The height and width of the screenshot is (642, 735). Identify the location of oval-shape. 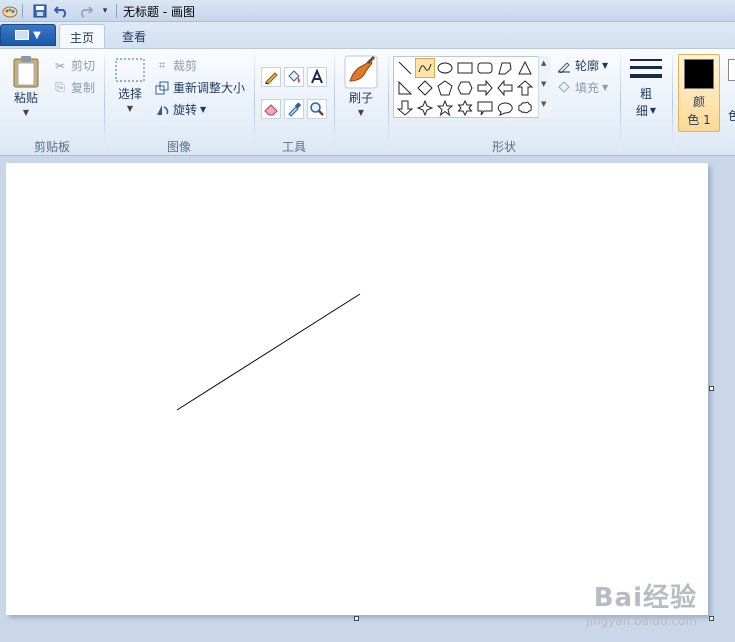
(445, 68).